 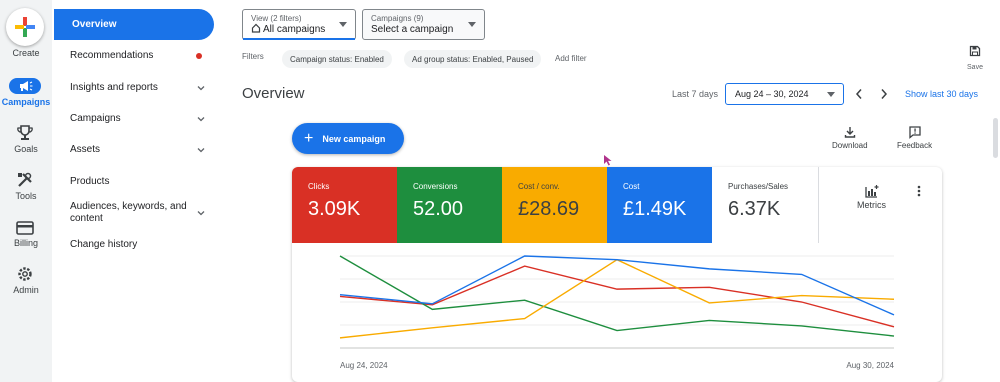 I want to click on save-label: Save, so click(x=975, y=67).